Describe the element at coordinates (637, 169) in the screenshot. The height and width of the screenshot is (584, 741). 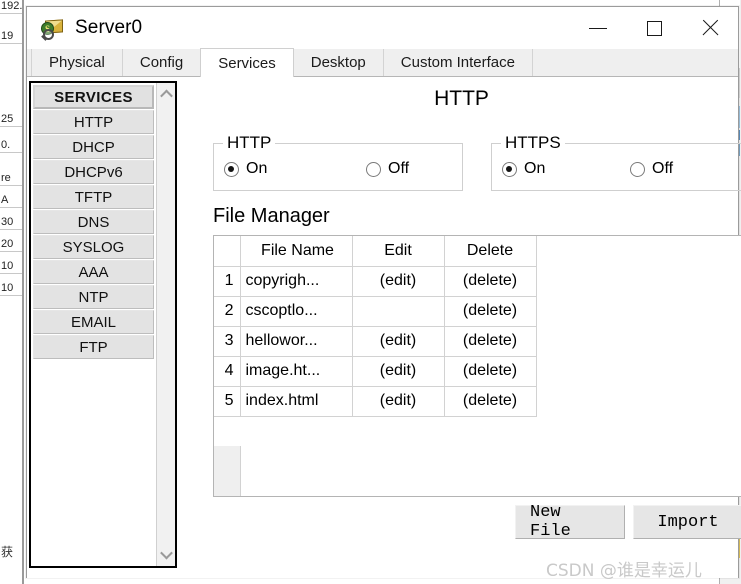
I see `radio-empty-icon` at that location.